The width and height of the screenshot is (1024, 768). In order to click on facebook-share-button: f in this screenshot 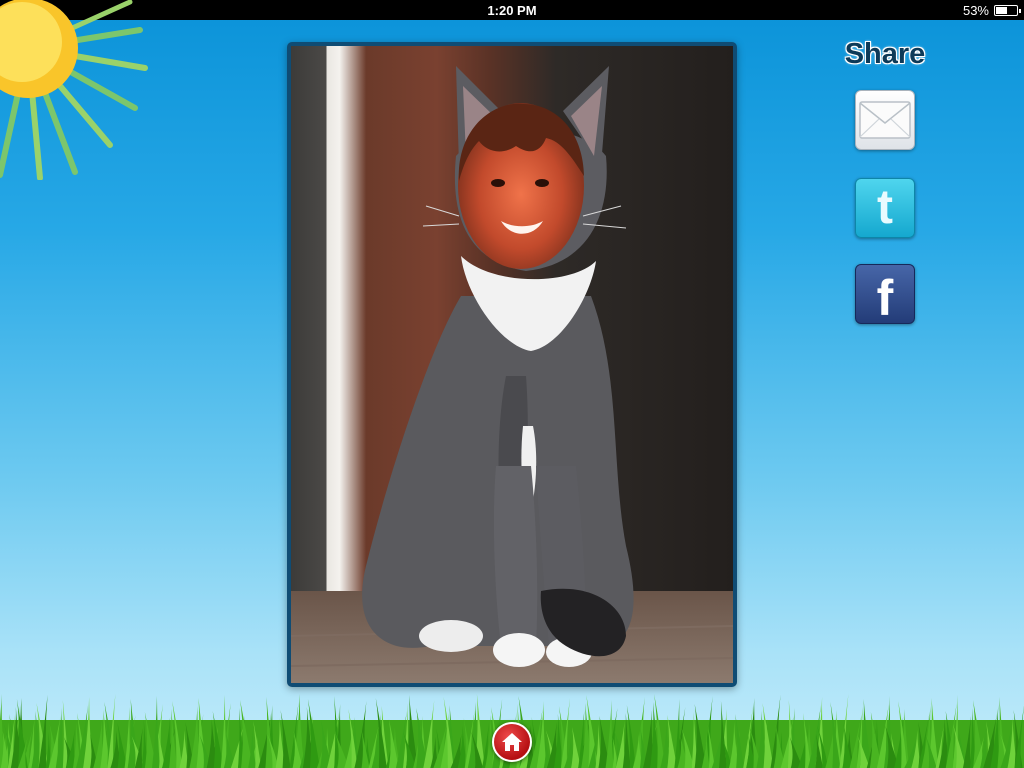, I will do `click(885, 294)`.